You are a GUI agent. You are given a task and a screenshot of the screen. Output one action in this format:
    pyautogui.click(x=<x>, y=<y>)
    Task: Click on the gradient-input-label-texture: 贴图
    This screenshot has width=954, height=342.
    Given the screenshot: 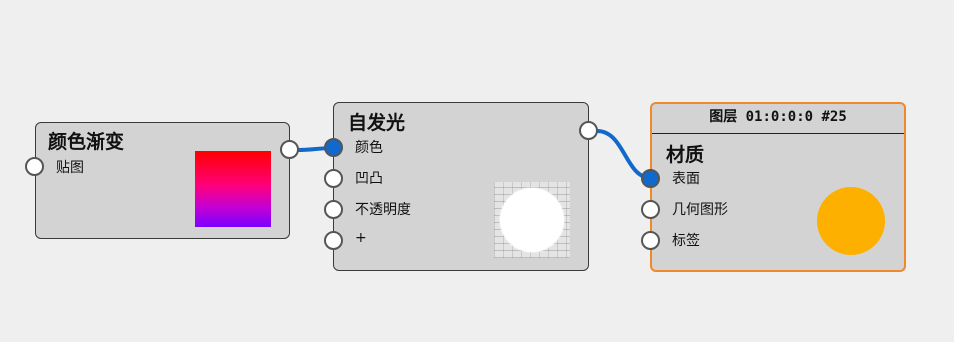 What is the action you would take?
    pyautogui.click(x=70, y=168)
    